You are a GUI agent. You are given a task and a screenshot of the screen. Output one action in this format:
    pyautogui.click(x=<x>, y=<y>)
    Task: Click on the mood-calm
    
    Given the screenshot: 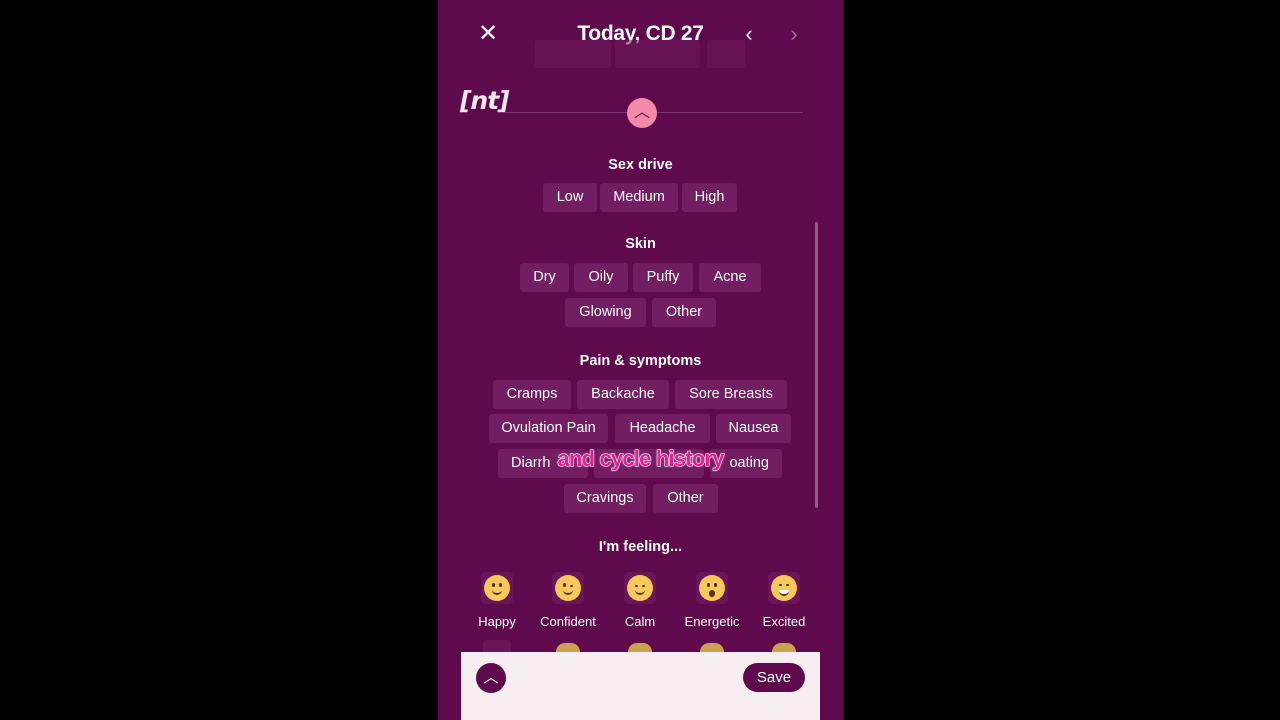 What is the action you would take?
    pyautogui.click(x=640, y=588)
    